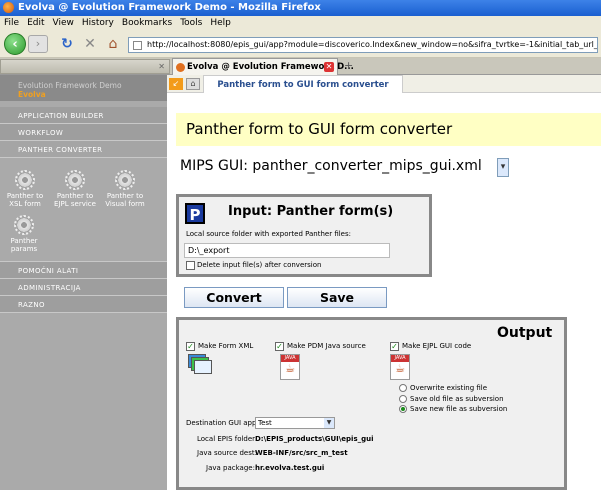 This screenshot has width=601, height=490. What do you see at coordinates (314, 439) in the screenshot?
I see `local-epis-folder-value: D:\EPIS_products\GUI\epis_gui` at bounding box center [314, 439].